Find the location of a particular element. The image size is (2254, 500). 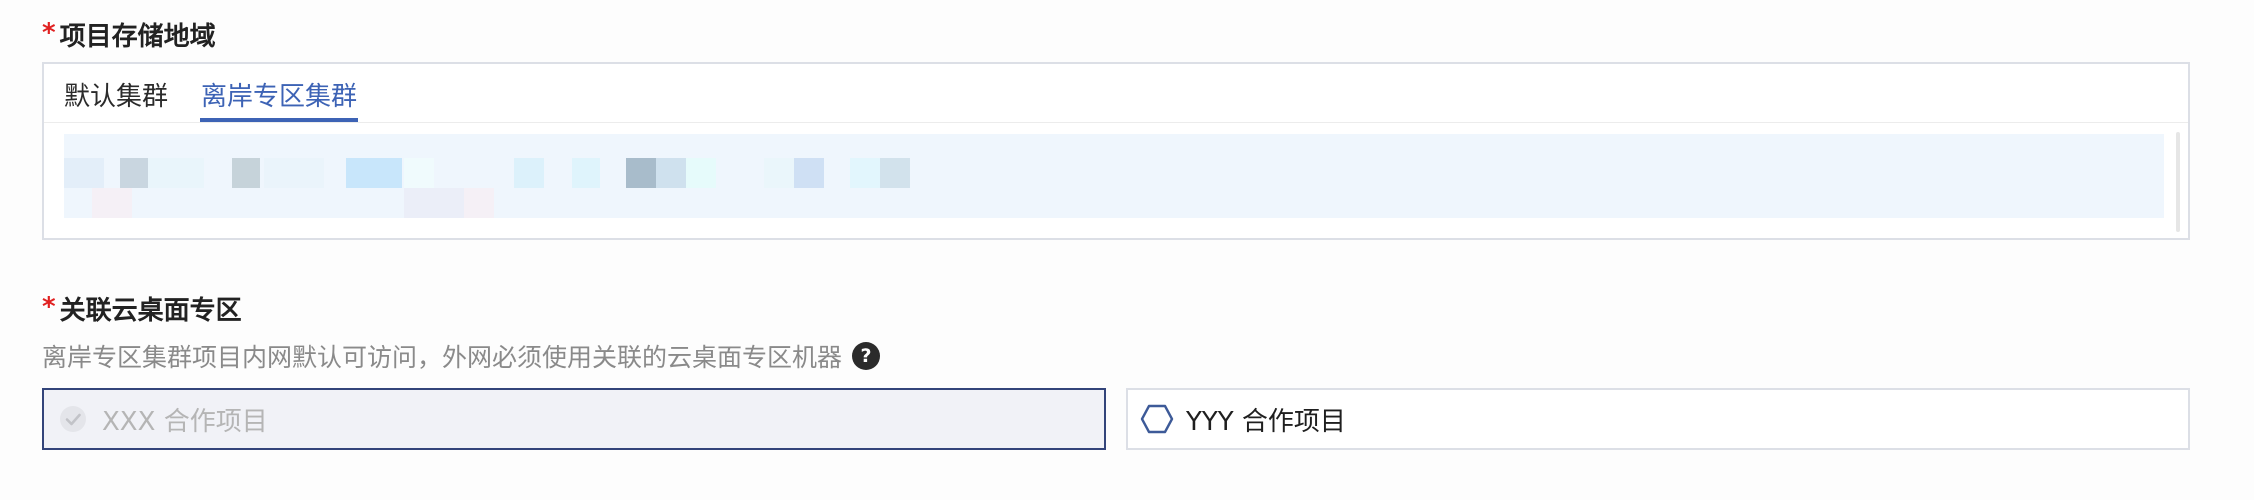

desktop-zone-hint: 离岸专区集群项目内网默认可访问，外网必须使用关联的云桌面专区机器 ? is located at coordinates (461, 356).